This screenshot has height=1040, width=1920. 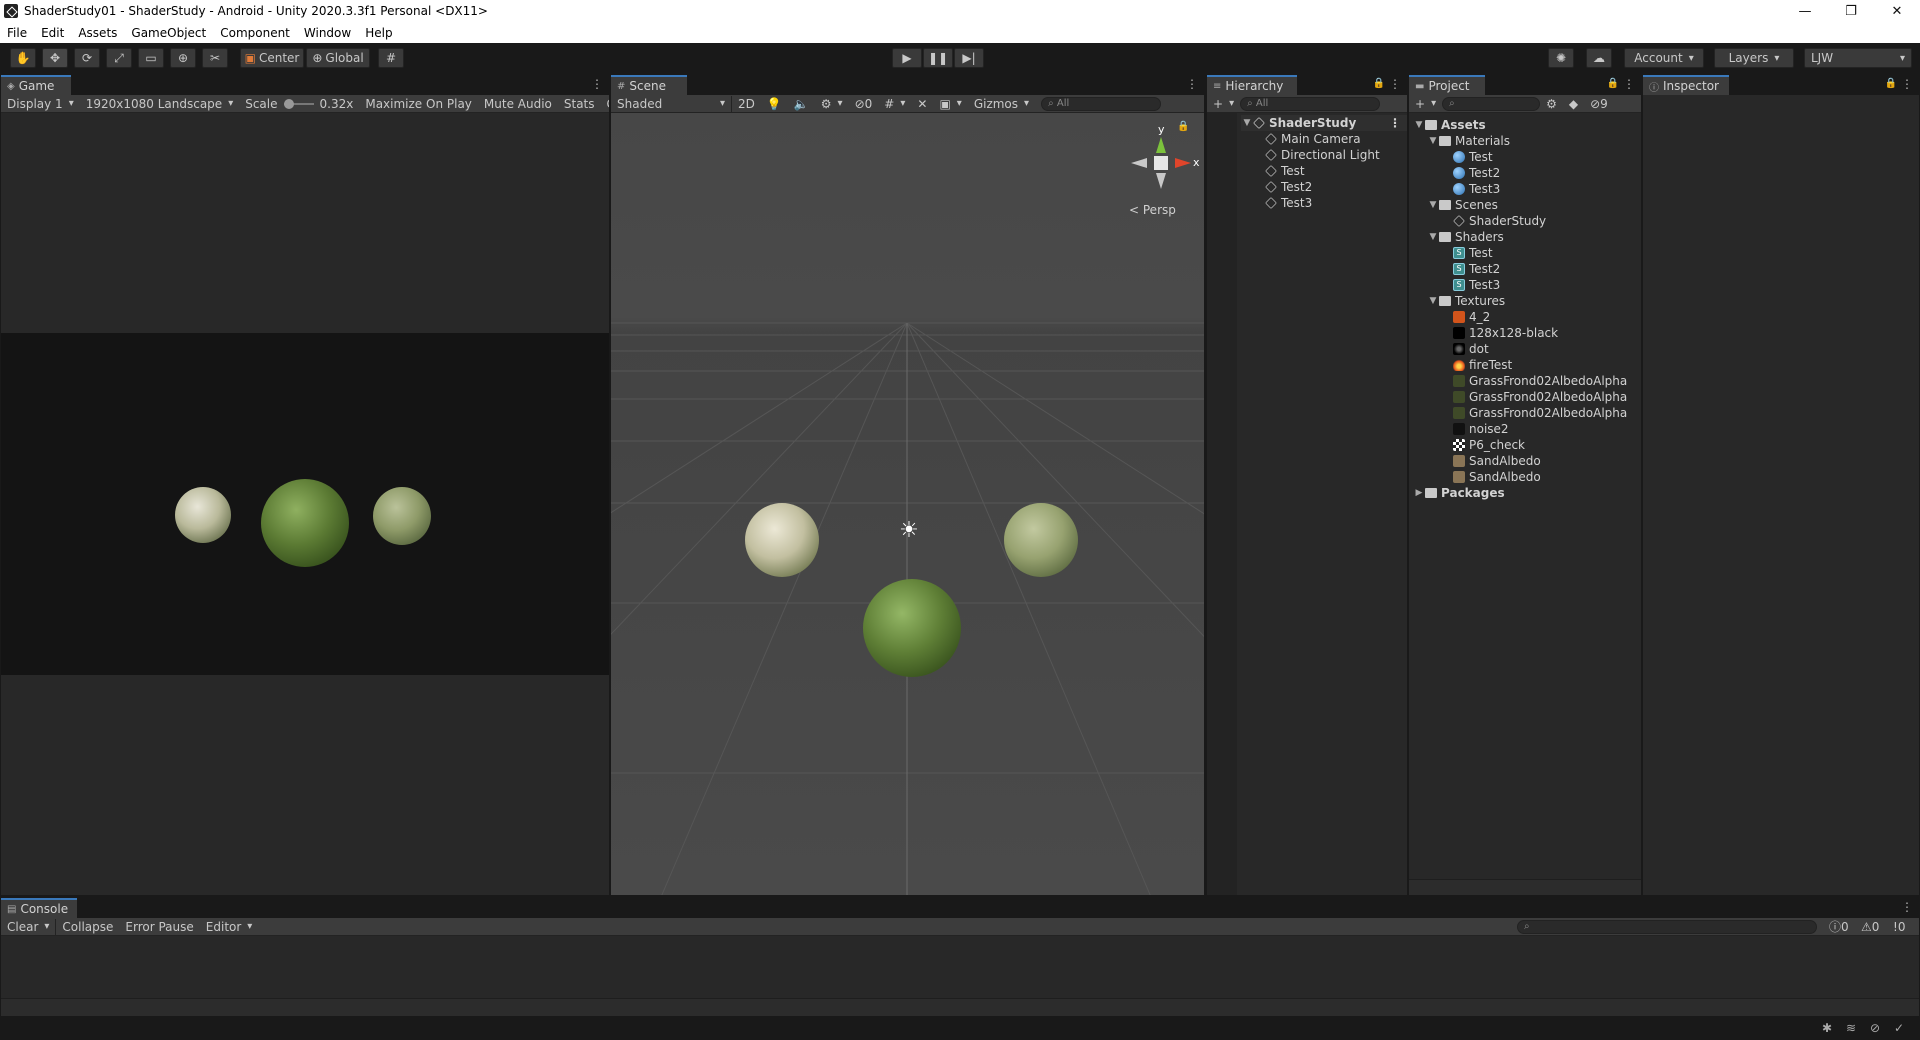 I want to click on snap-grid-icon: #, so click(x=391, y=58).